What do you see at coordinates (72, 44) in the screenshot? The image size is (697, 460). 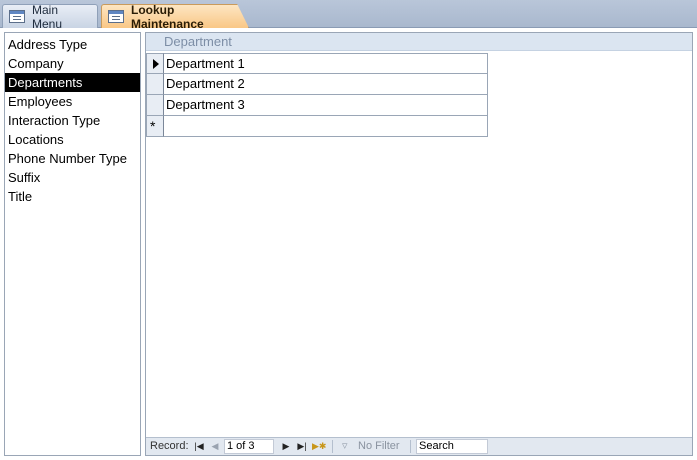 I see `list-item-address-type: Address Type` at bounding box center [72, 44].